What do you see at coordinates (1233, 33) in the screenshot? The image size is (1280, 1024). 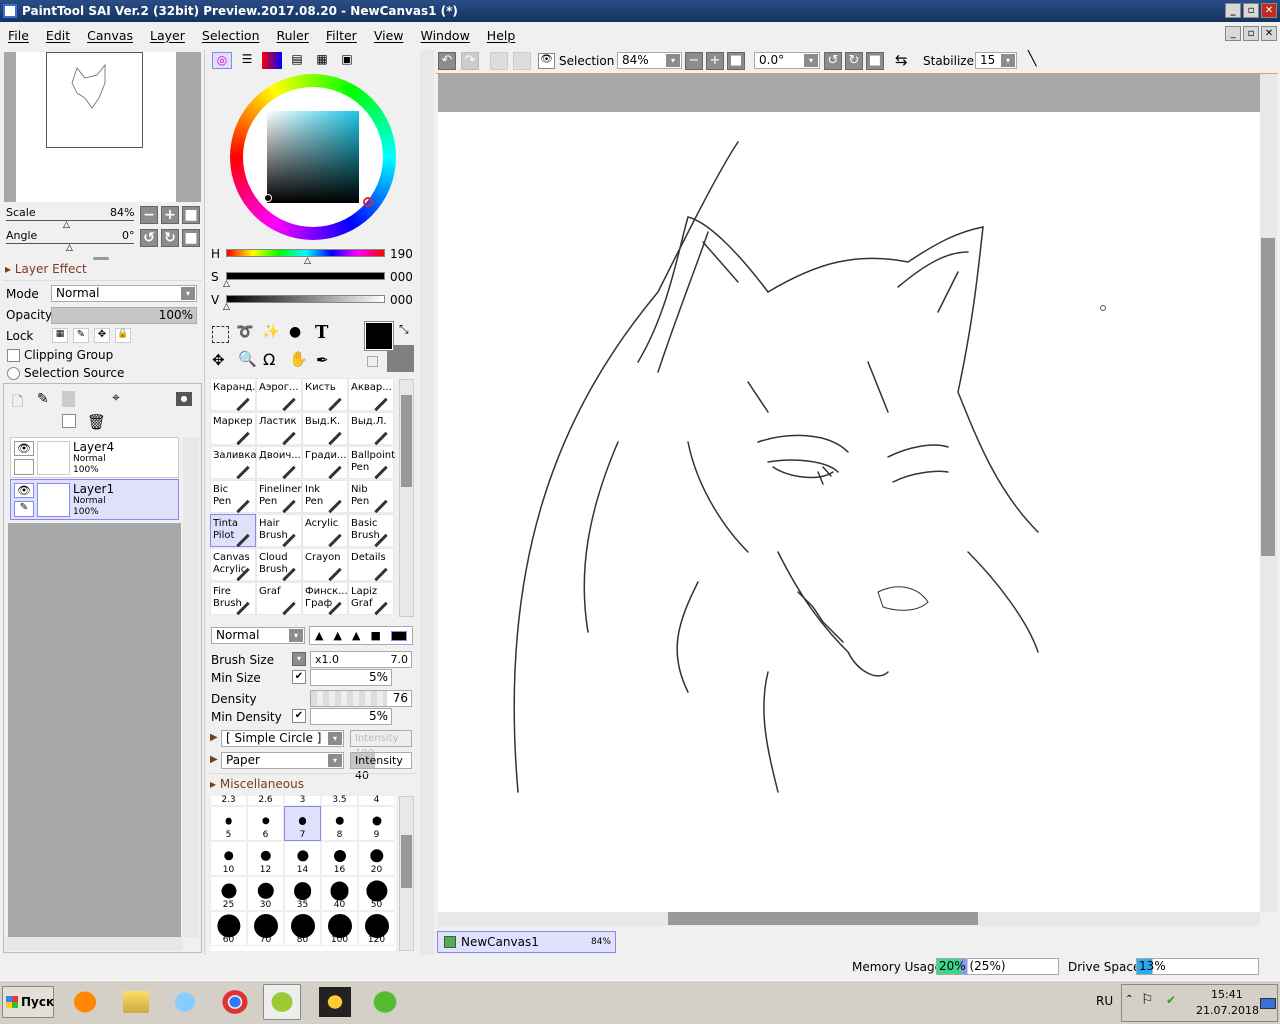 I see `doc-minimize-button: _` at bounding box center [1233, 33].